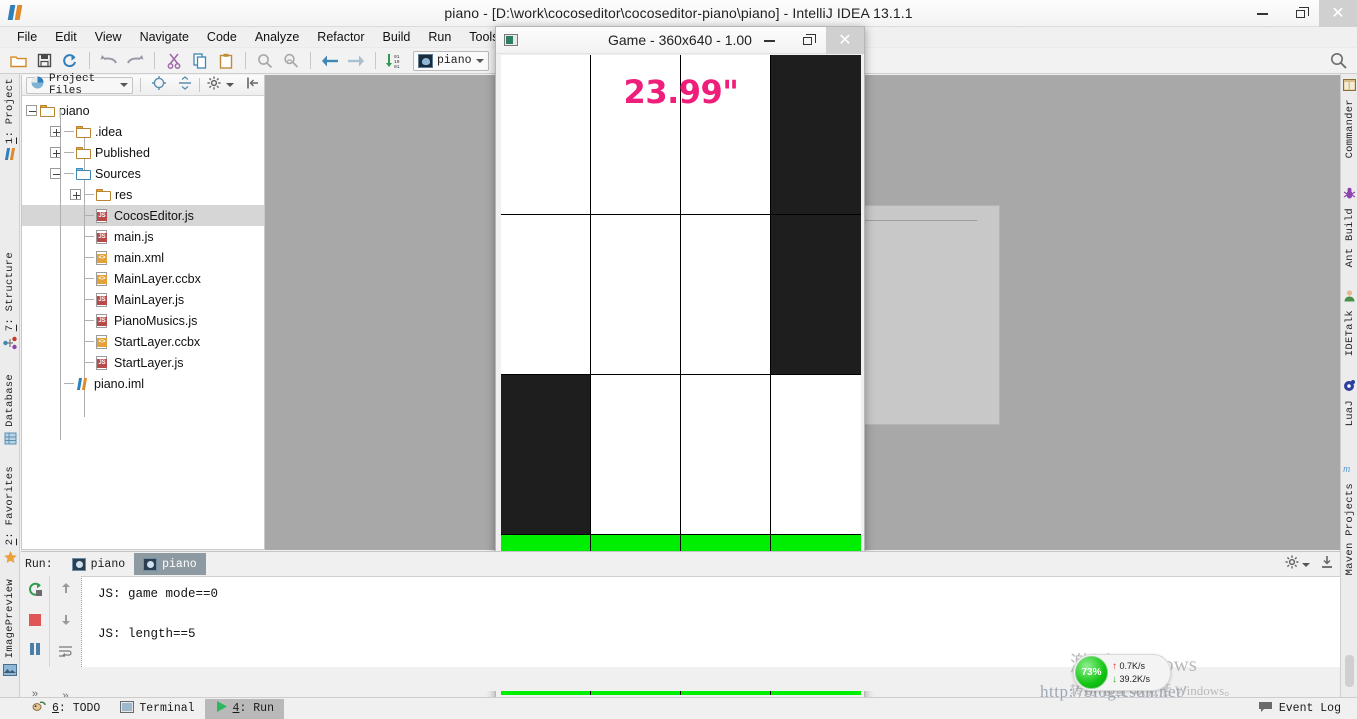  Describe the element at coordinates (1349, 402) in the screenshot. I see `sidebar-item-luaj: LuaJ` at that location.